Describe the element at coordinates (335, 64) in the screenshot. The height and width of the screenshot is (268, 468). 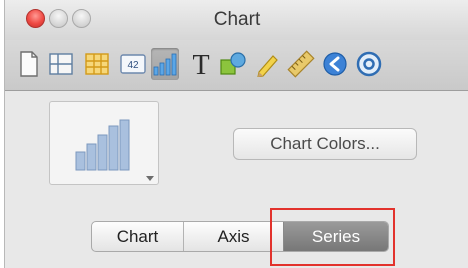
I see `navigate-icon` at that location.